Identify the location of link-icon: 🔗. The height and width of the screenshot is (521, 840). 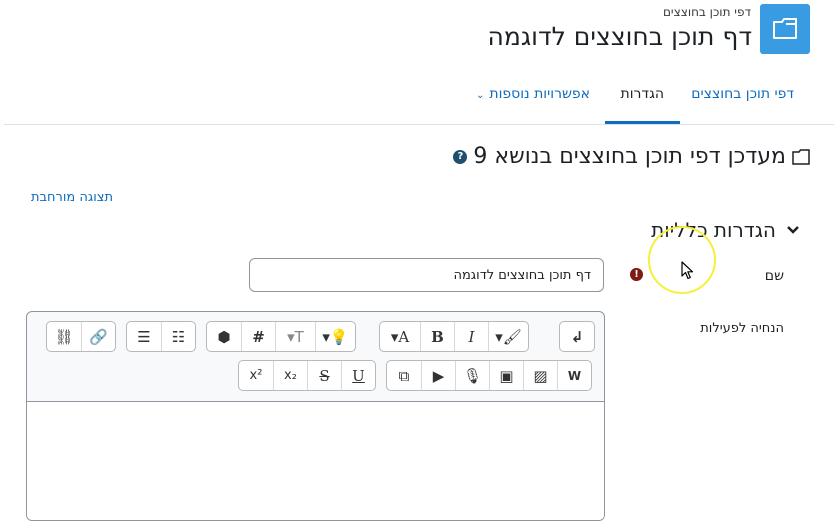
(98, 336).